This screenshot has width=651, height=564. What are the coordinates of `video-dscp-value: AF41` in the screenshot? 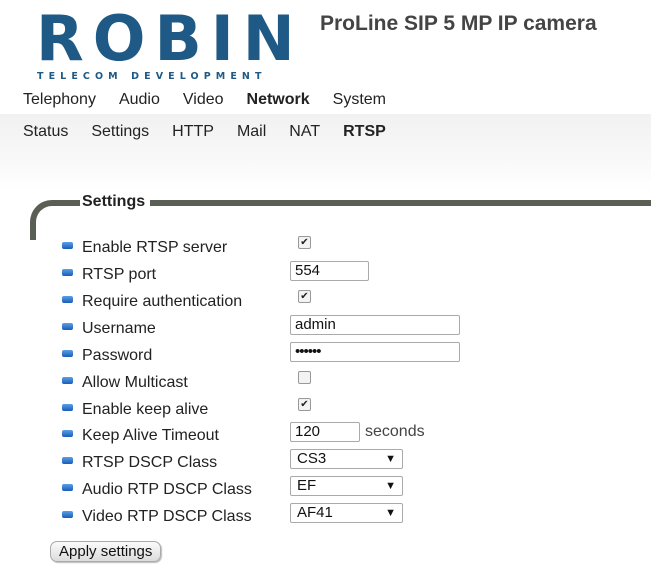 It's located at (315, 512).